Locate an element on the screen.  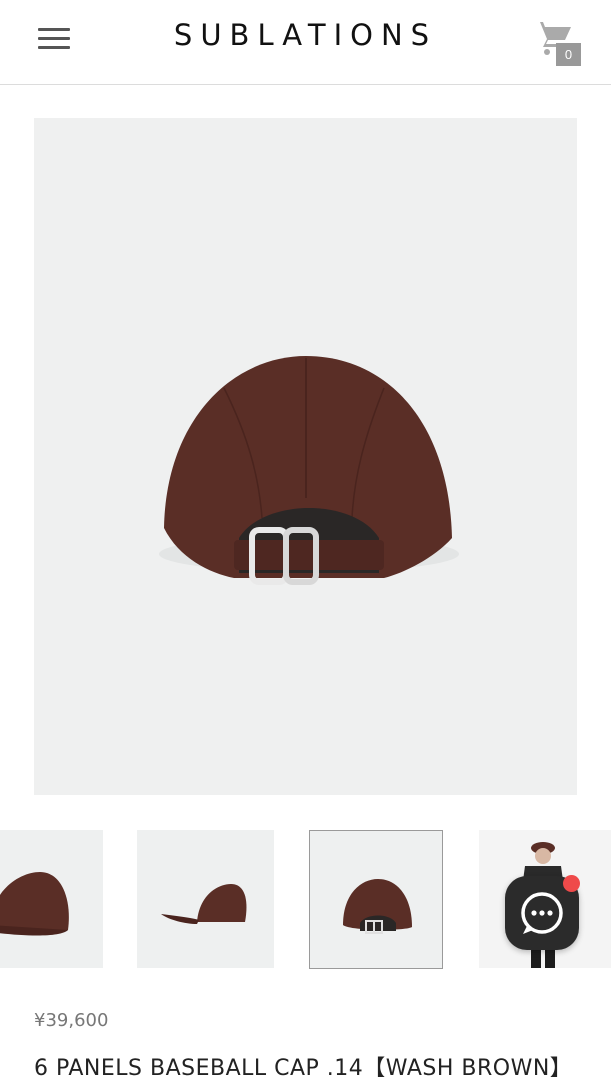
thumbnail-3-selected is located at coordinates (376, 899).